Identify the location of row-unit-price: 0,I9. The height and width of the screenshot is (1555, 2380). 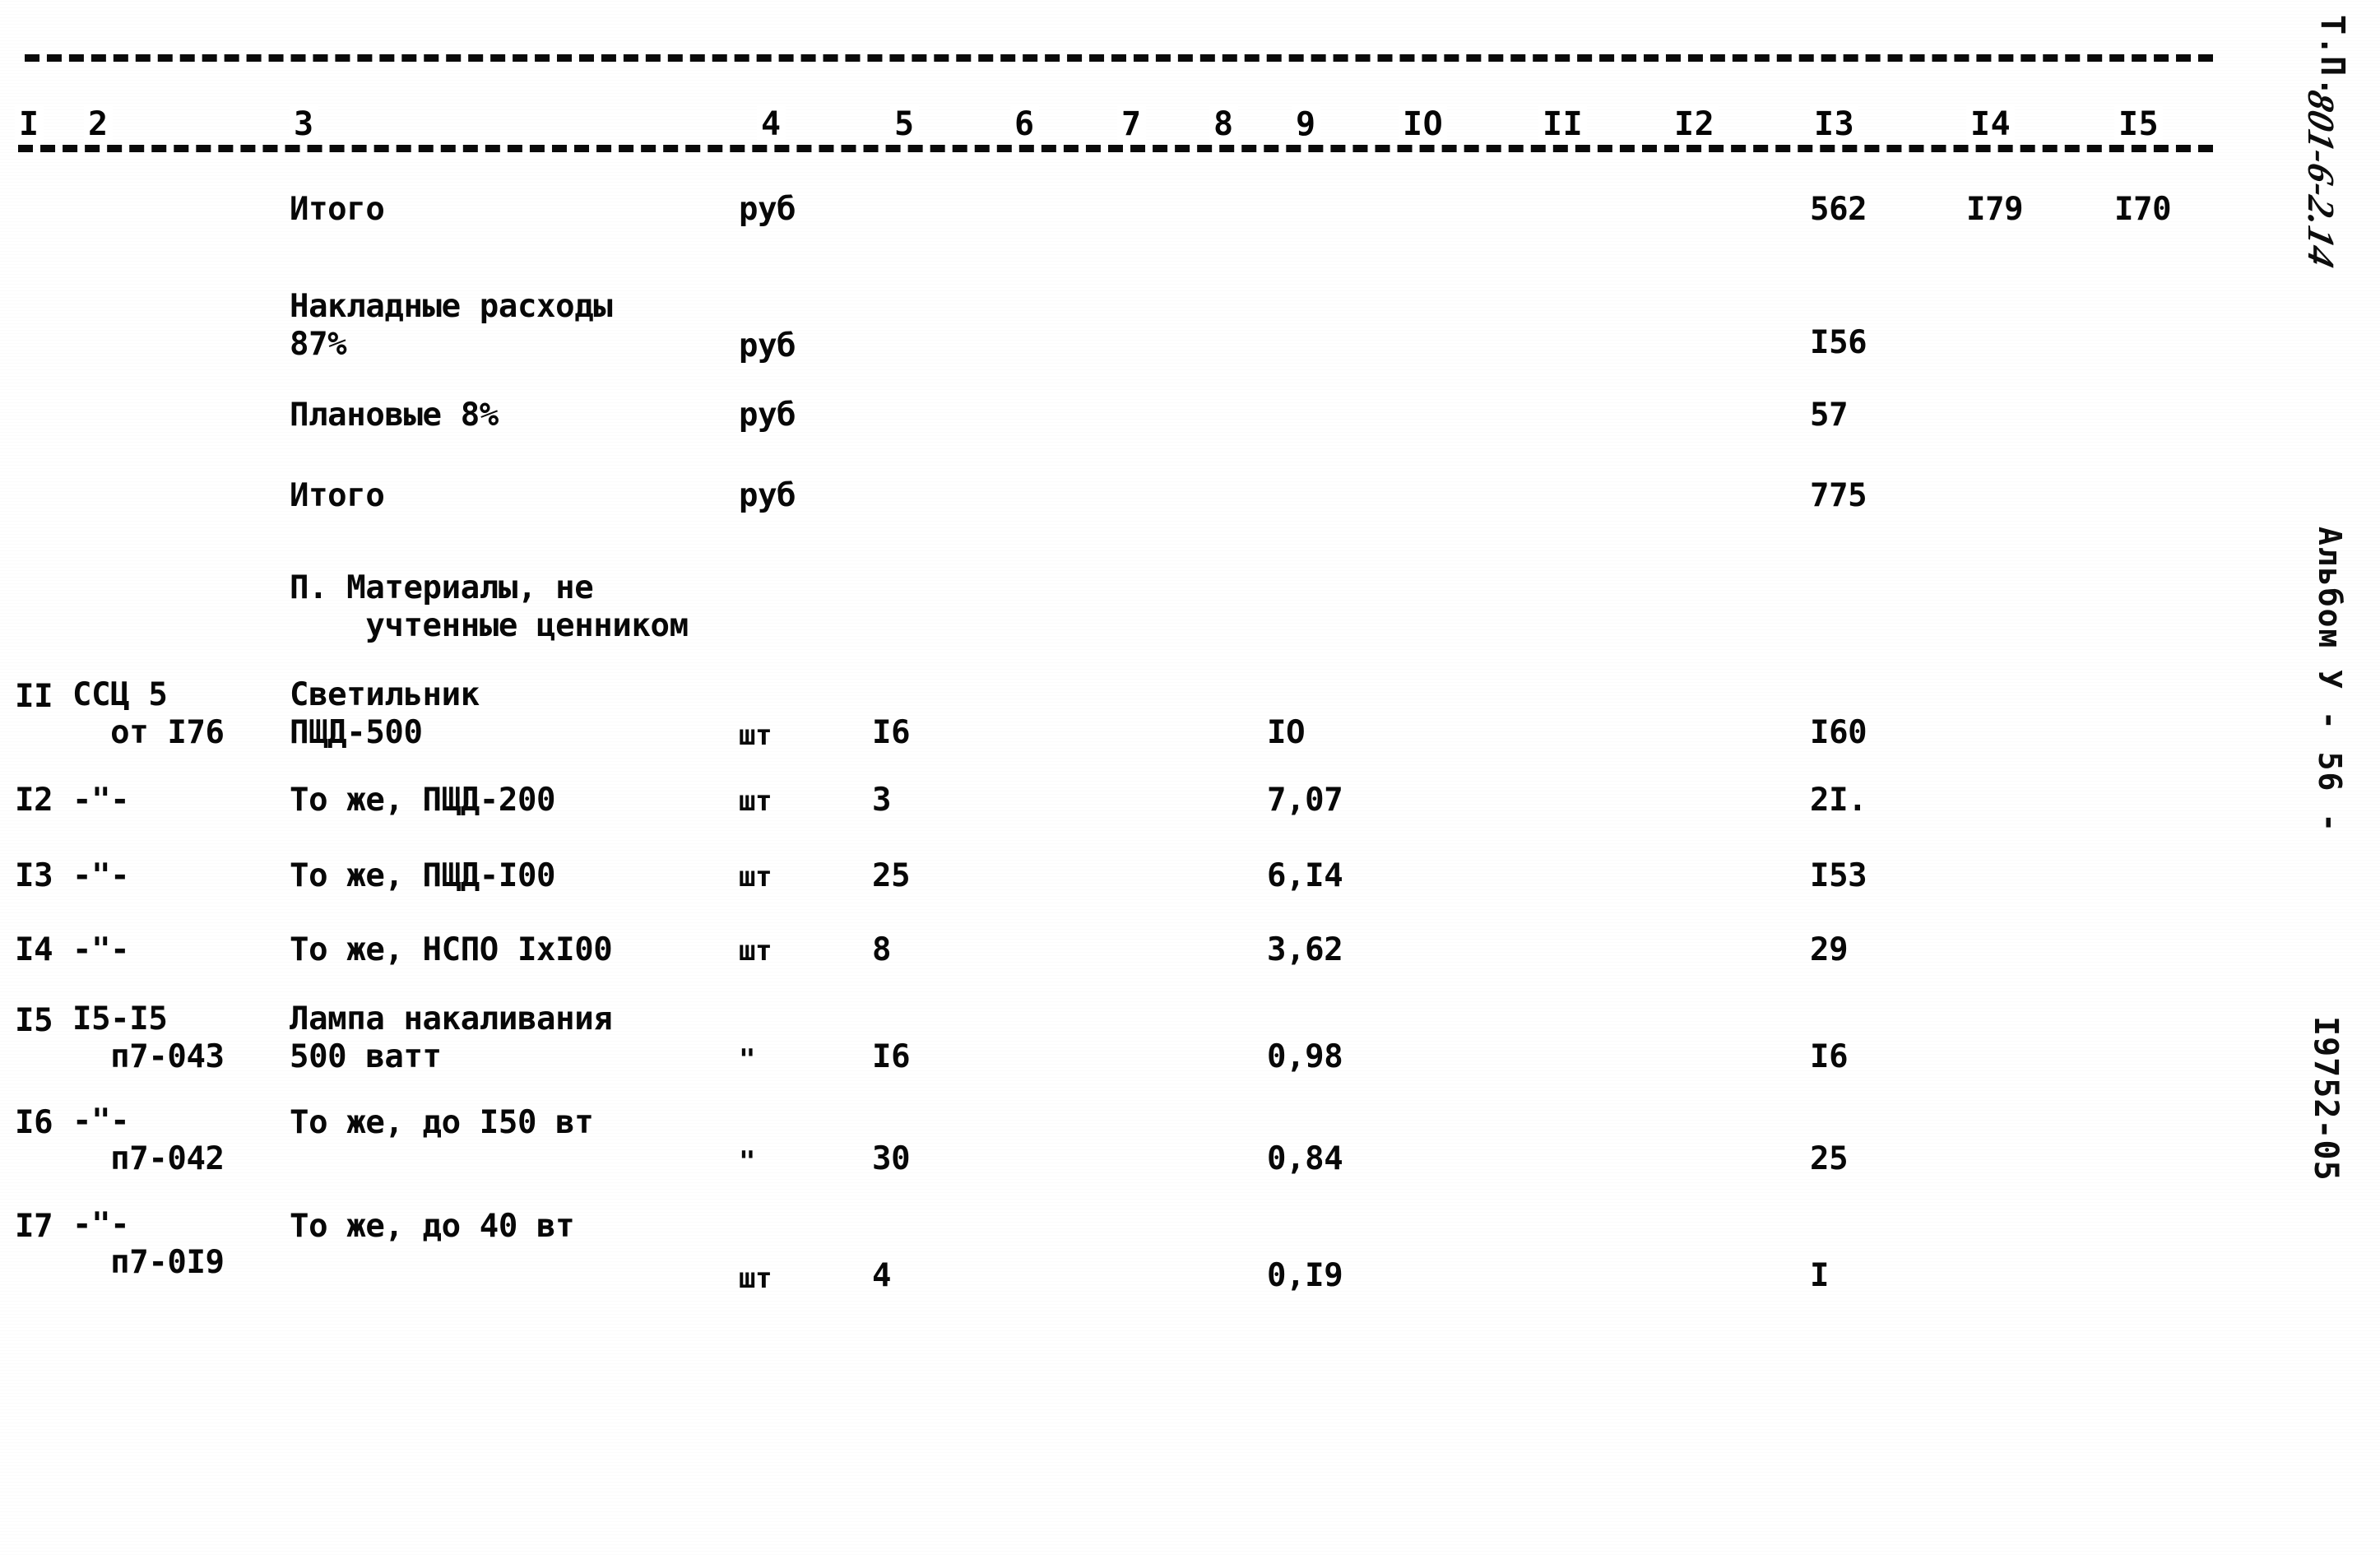
(1305, 1275).